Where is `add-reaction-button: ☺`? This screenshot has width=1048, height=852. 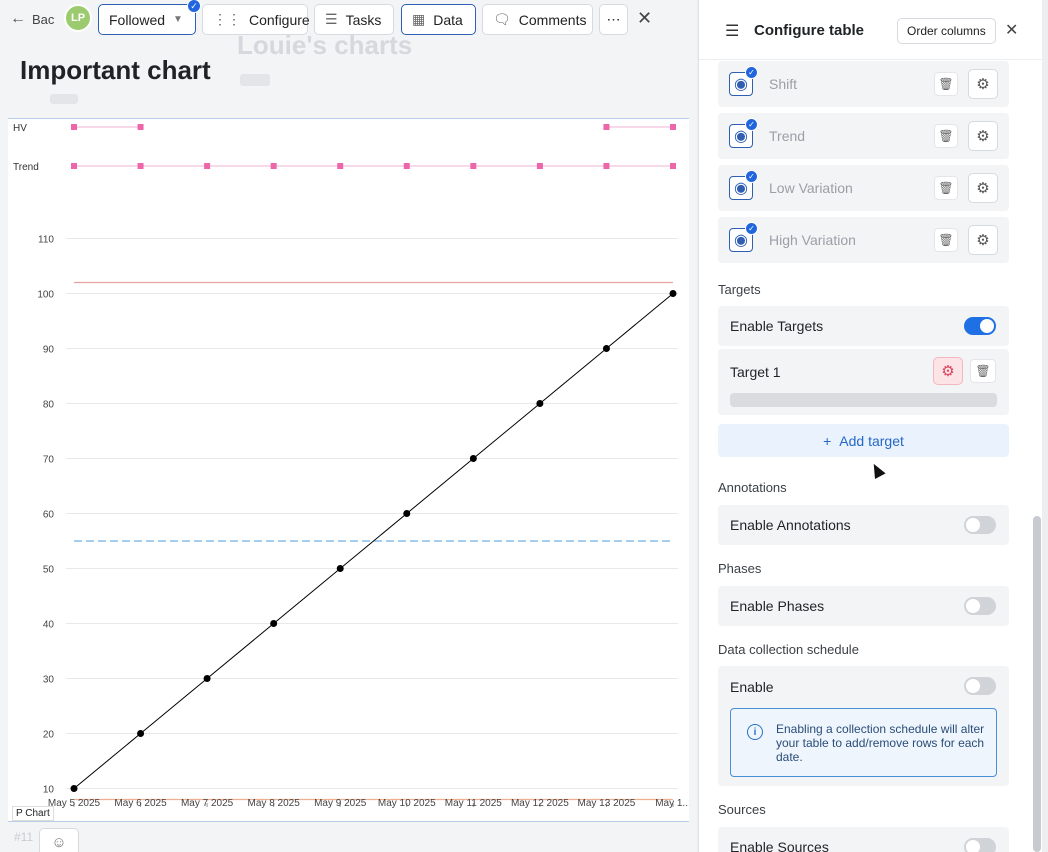
add-reaction-button: ☺ is located at coordinates (59, 840).